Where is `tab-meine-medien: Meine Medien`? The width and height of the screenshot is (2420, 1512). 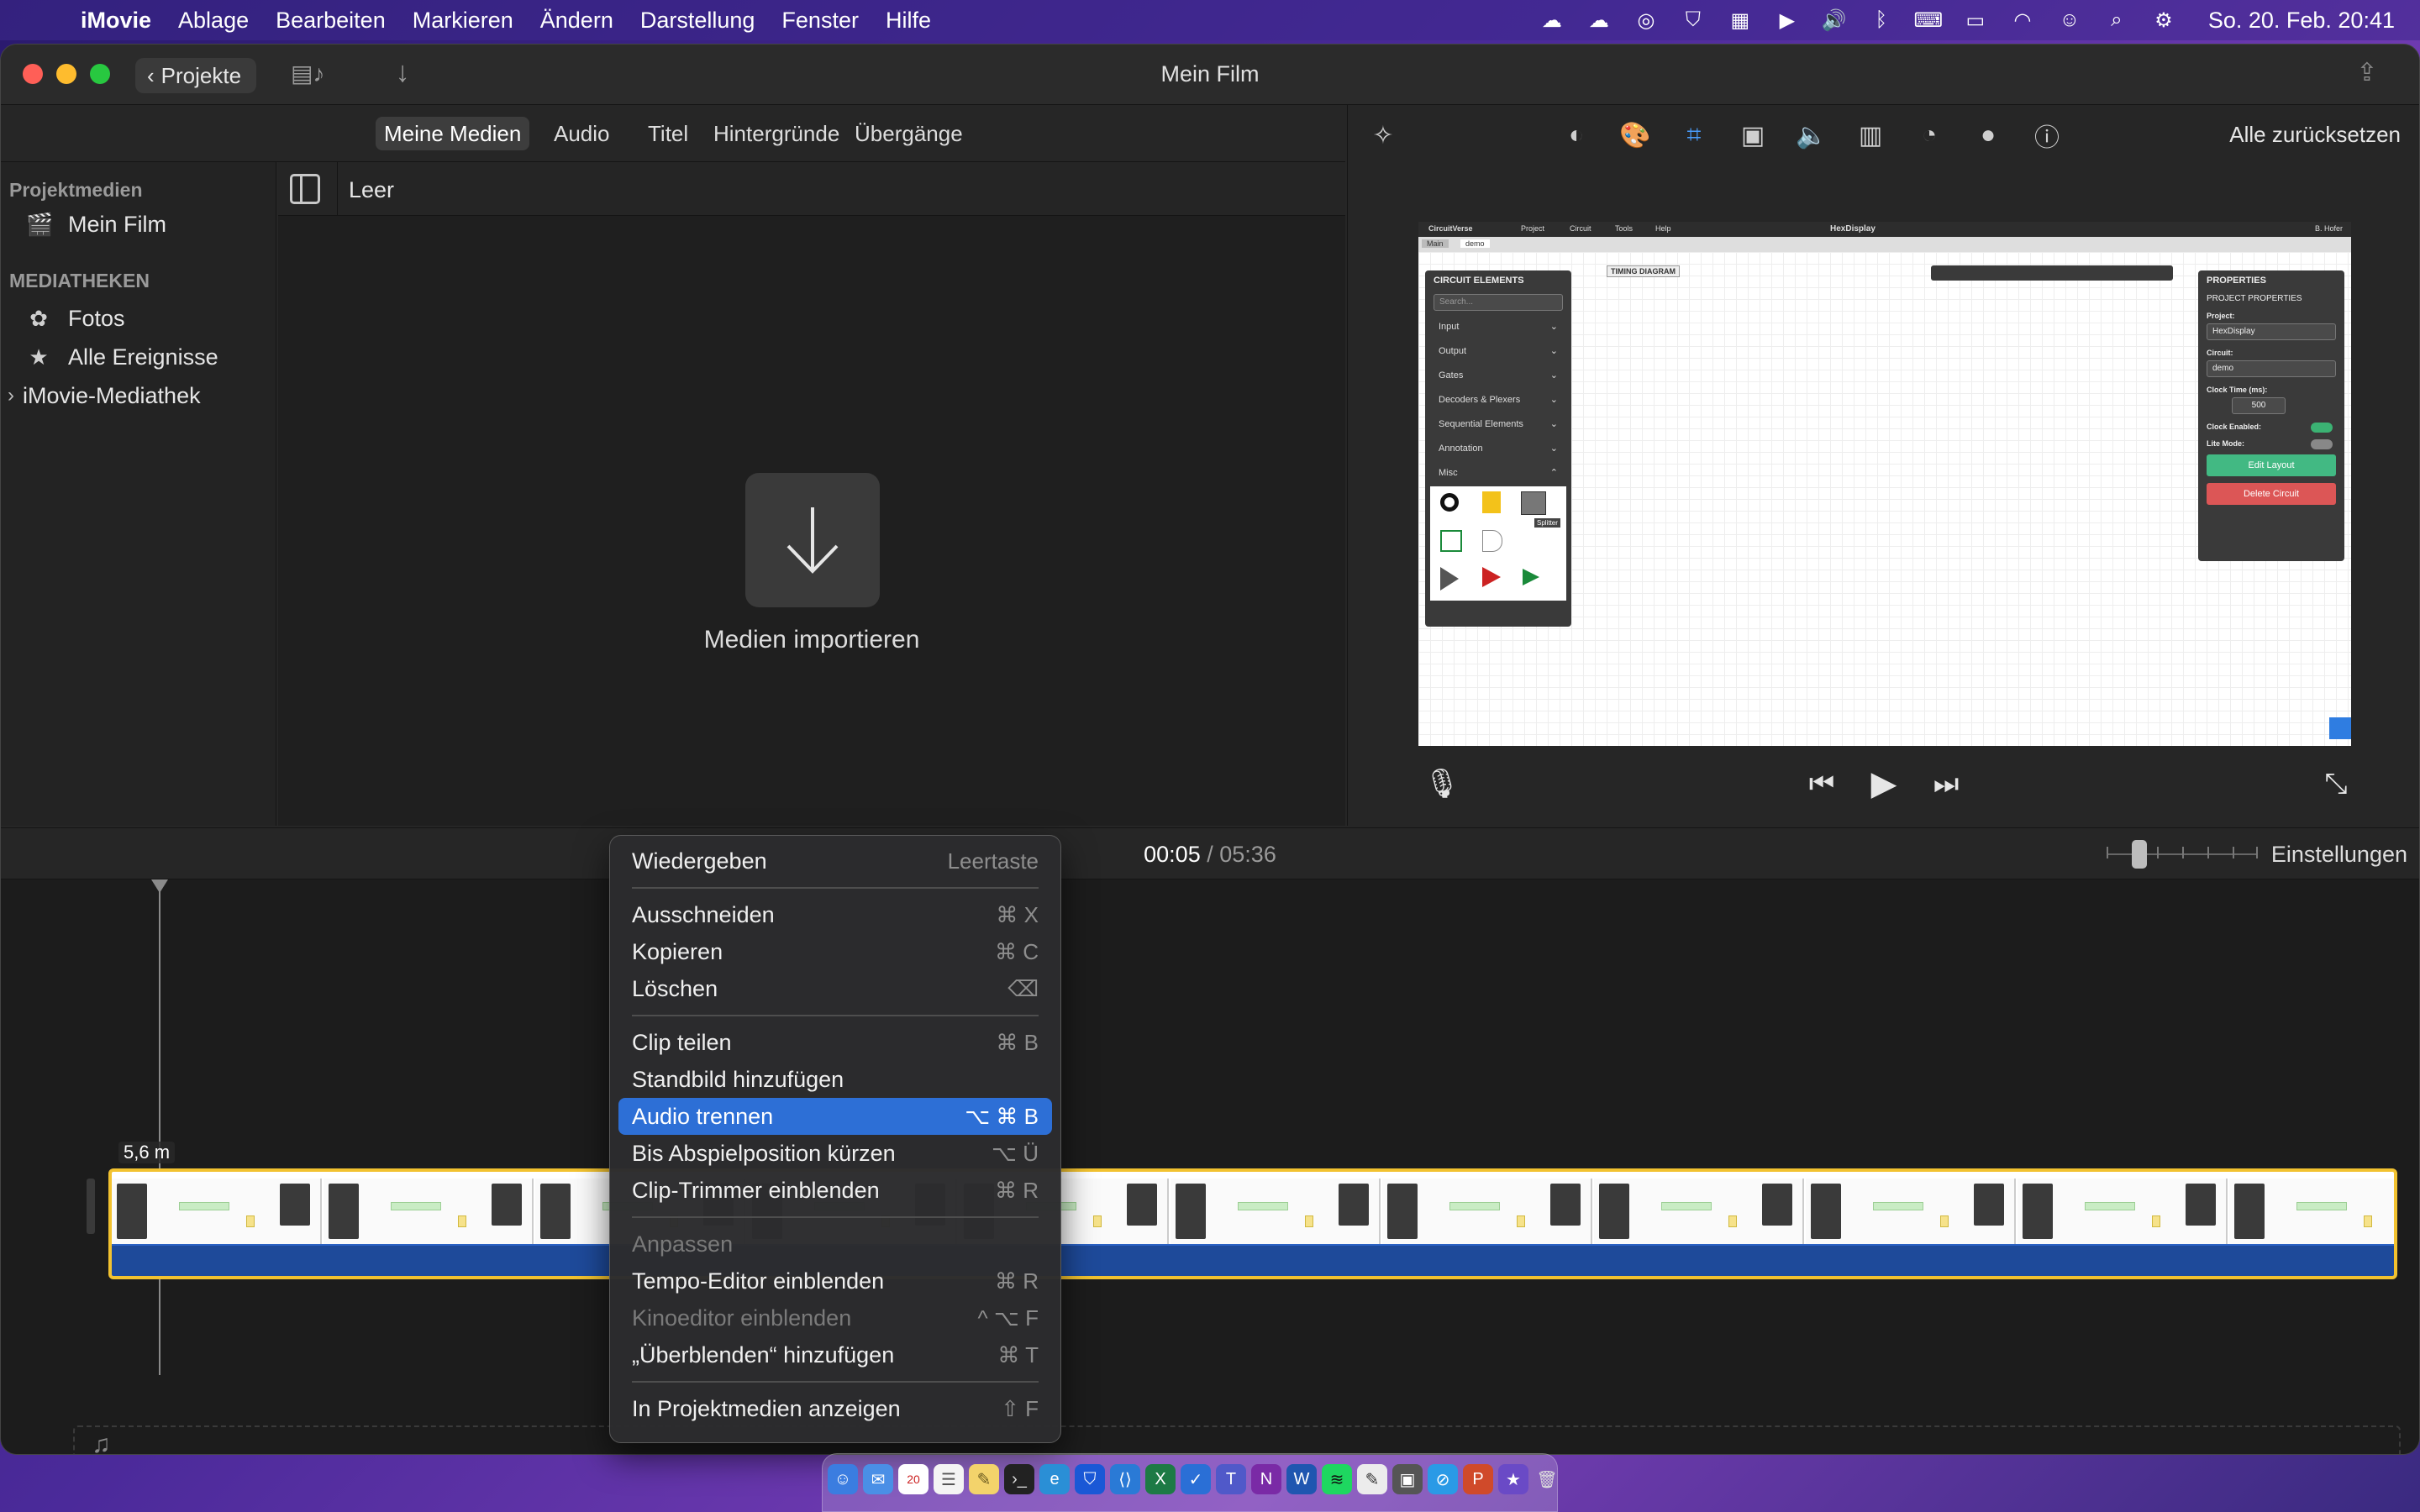
tab-meine-medien: Meine Medien is located at coordinates (453, 133).